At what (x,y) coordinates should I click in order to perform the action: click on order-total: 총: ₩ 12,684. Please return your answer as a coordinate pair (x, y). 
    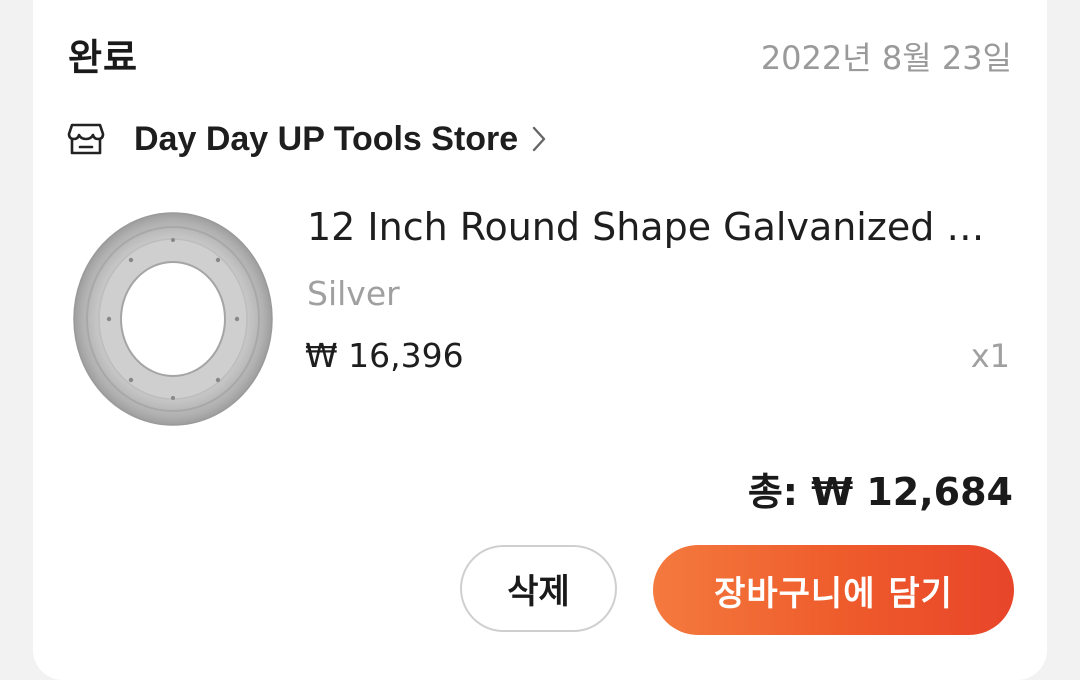
    Looking at the image, I should click on (880, 492).